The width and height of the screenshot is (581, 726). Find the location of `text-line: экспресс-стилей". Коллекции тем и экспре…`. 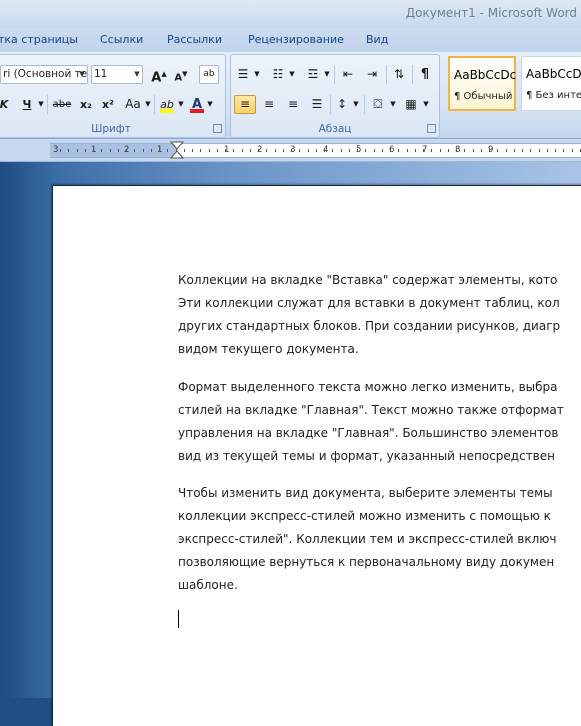

text-line: экспресс-стилей". Коллекции тем и экспре… is located at coordinates (367, 539).